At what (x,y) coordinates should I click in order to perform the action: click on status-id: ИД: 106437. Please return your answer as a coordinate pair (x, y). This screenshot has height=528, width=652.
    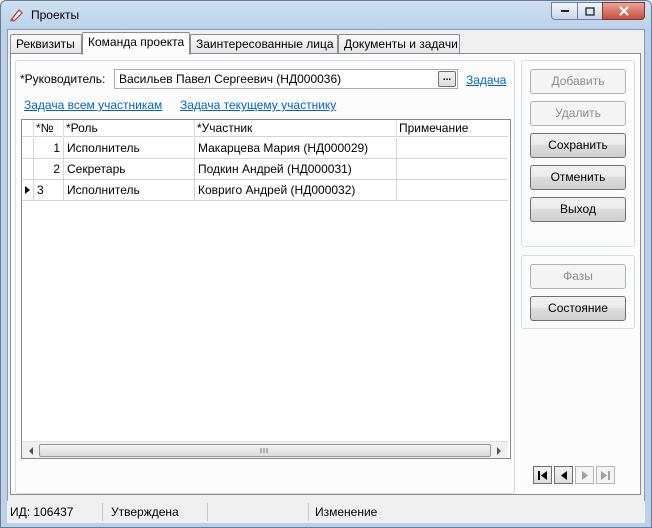
    Looking at the image, I should click on (55, 512).